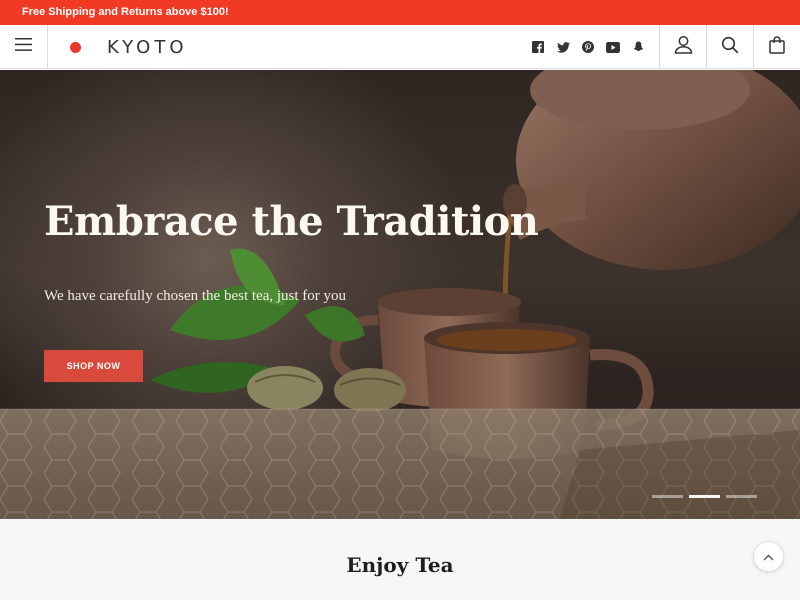  I want to click on hamburger-menu-icon, so click(23, 47).